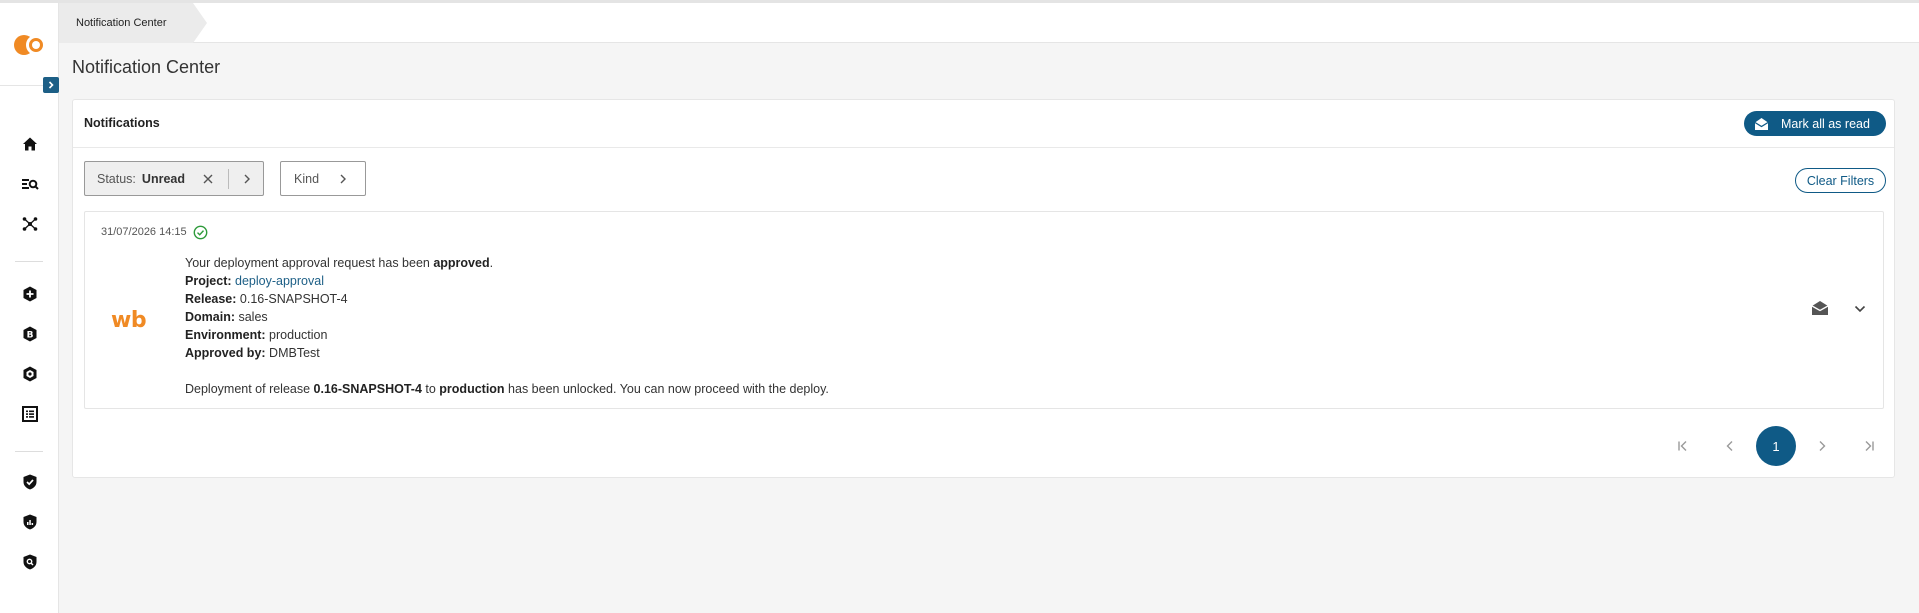 The width and height of the screenshot is (1919, 613). I want to click on notification-timestamp: 31/07/2026 14:15, so click(144, 232).